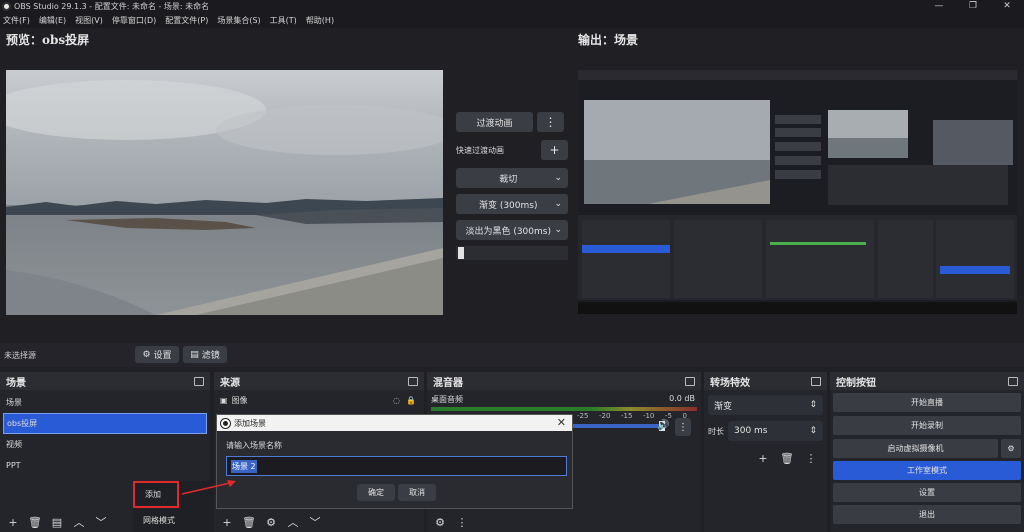 The height and width of the screenshot is (532, 1024). I want to click on obs-logo-icon, so click(225, 423).